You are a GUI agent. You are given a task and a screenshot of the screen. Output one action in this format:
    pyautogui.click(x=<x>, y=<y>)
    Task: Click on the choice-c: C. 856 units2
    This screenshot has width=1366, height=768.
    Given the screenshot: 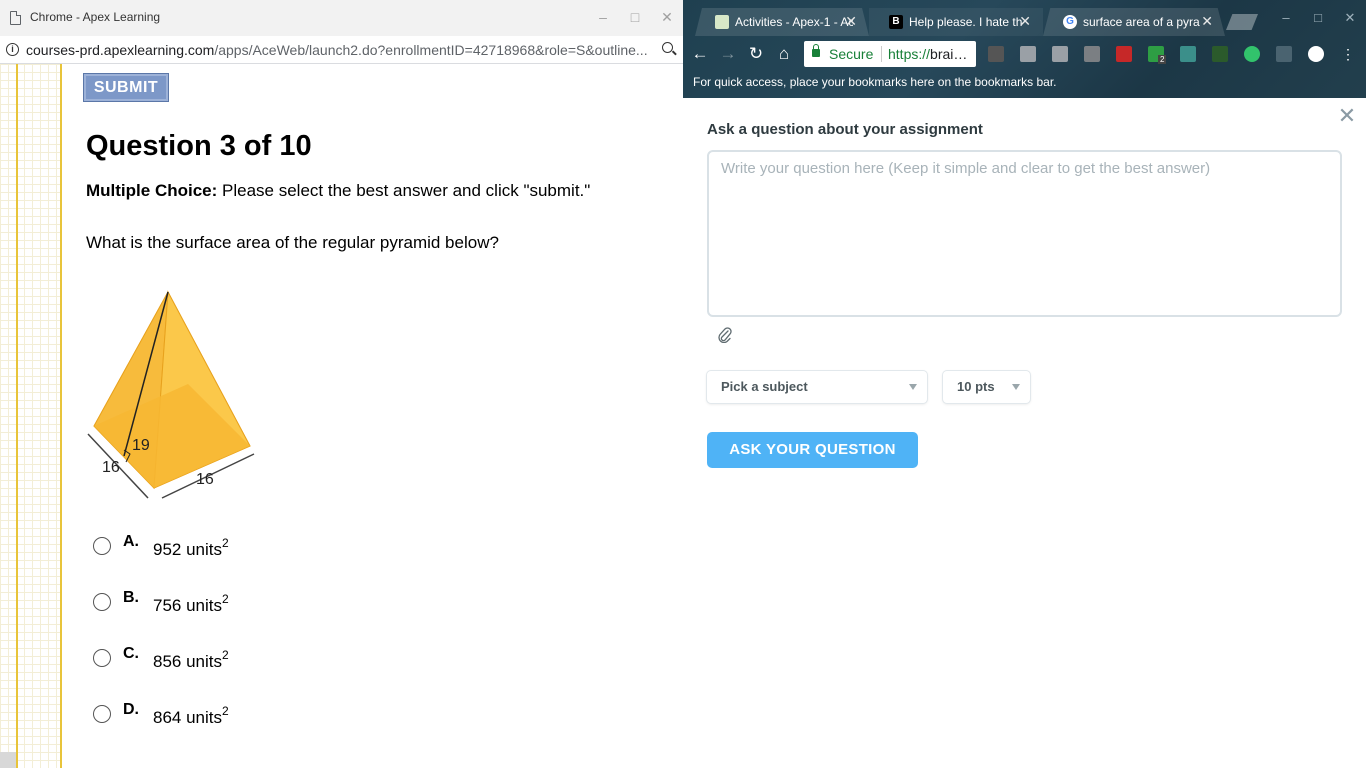 What is the action you would take?
    pyautogui.click(x=193, y=657)
    